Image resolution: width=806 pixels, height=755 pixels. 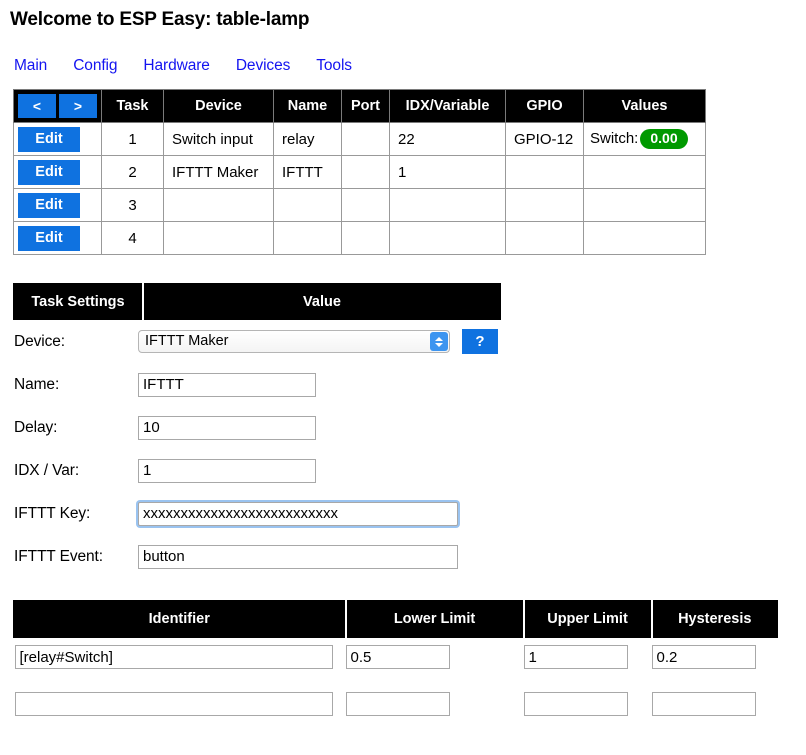 I want to click on table-row: Edit 4, so click(x=359, y=238).